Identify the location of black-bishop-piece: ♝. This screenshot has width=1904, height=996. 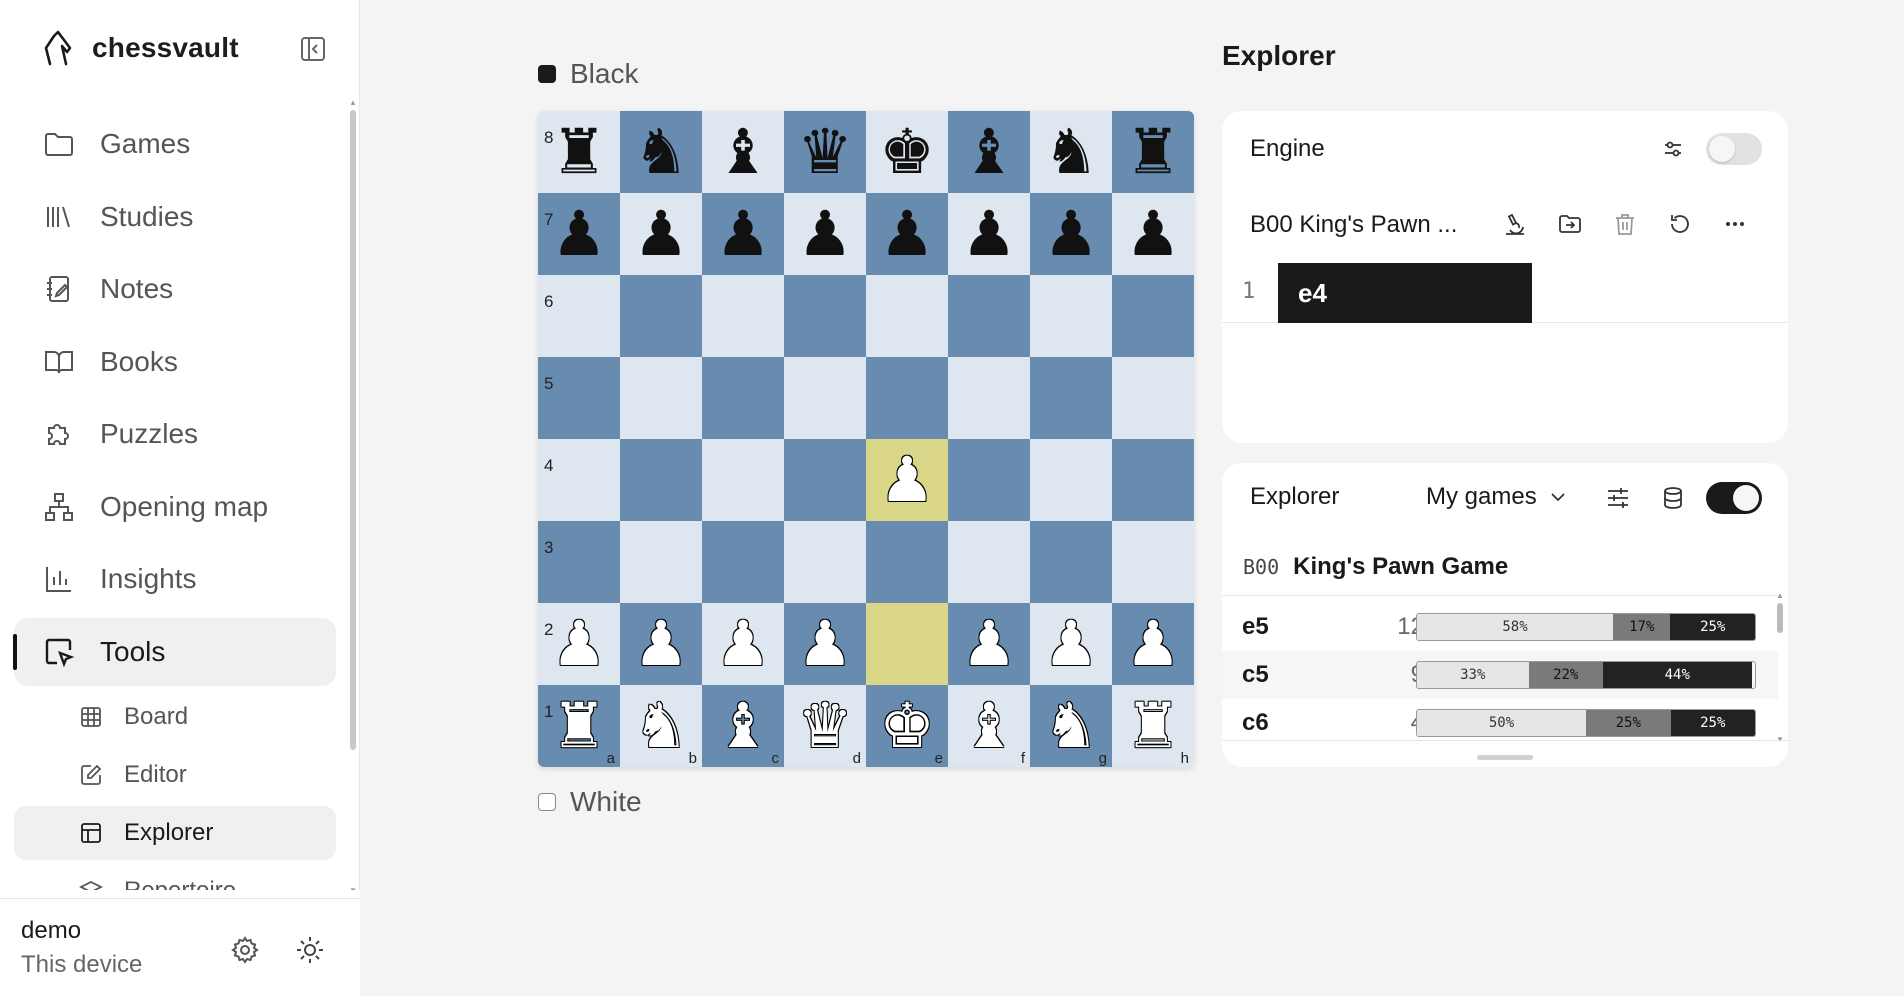
(743, 152).